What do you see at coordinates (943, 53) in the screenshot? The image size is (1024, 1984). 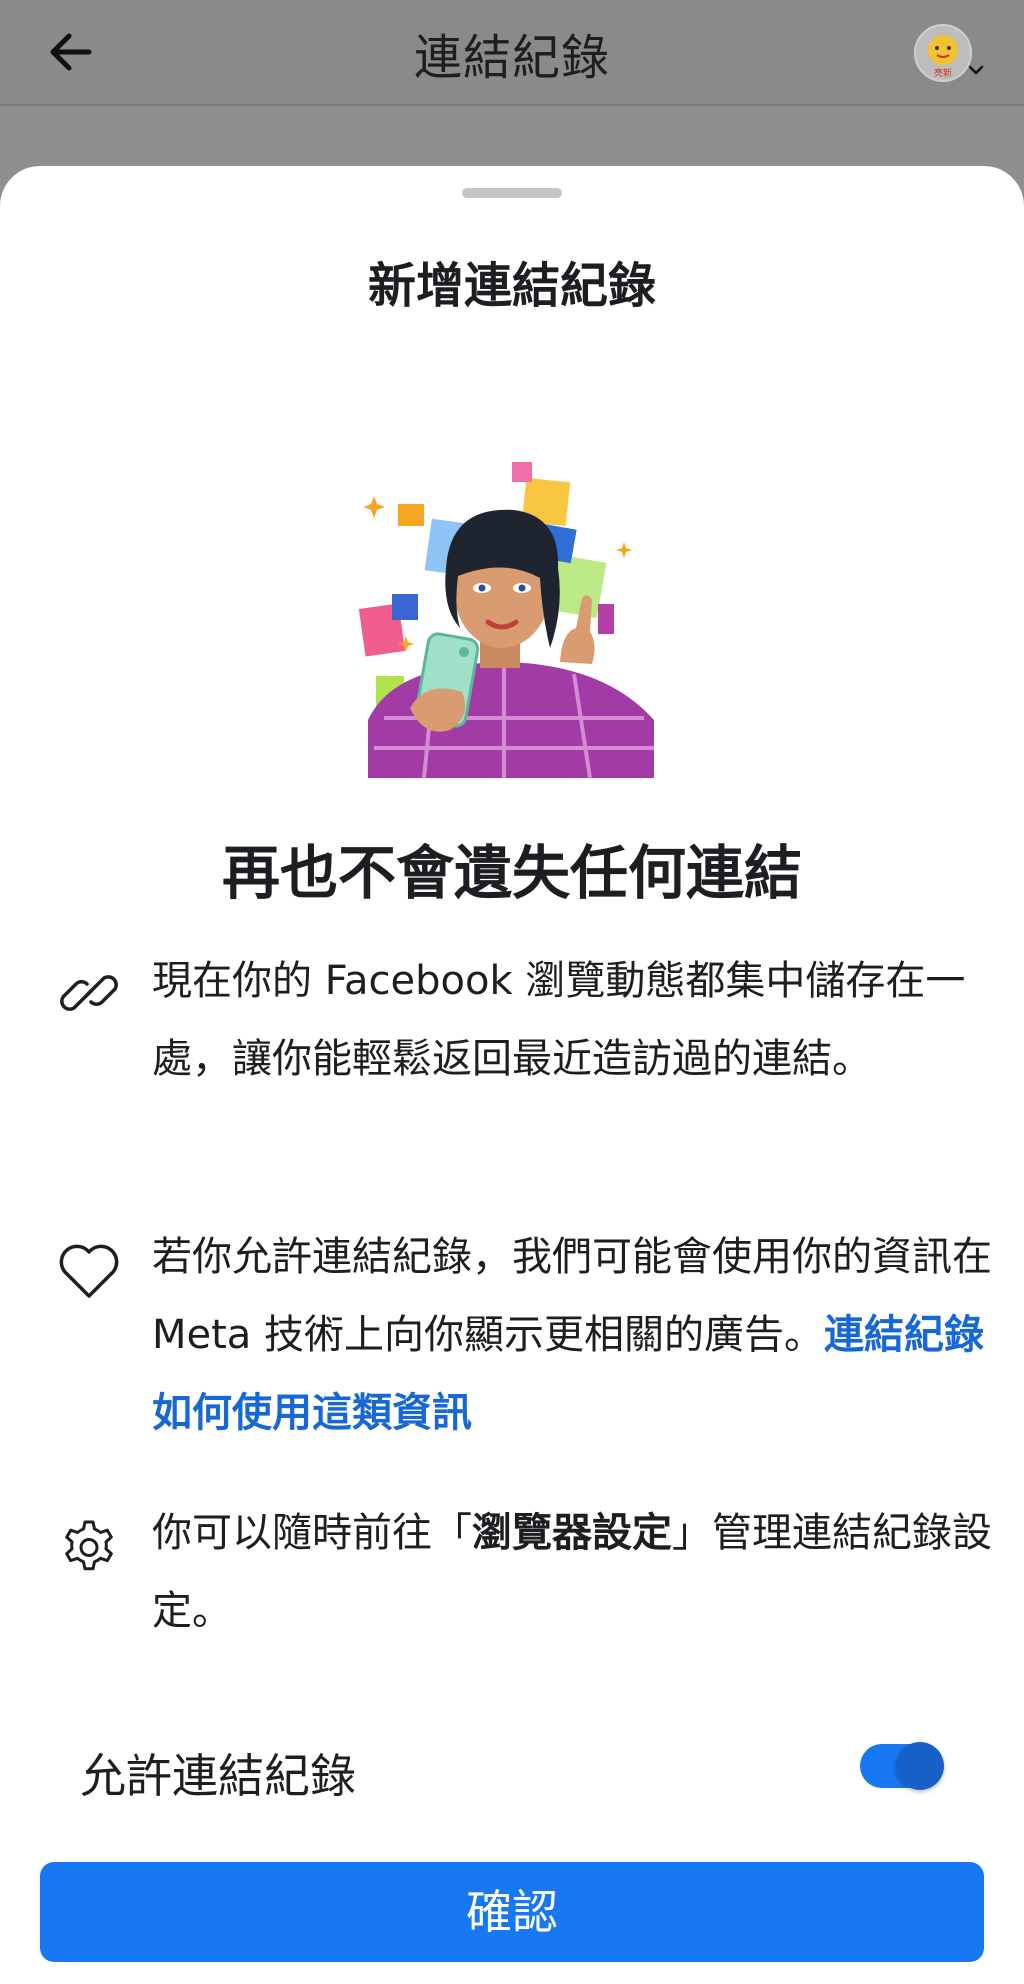 I see `avatar: 亮新` at bounding box center [943, 53].